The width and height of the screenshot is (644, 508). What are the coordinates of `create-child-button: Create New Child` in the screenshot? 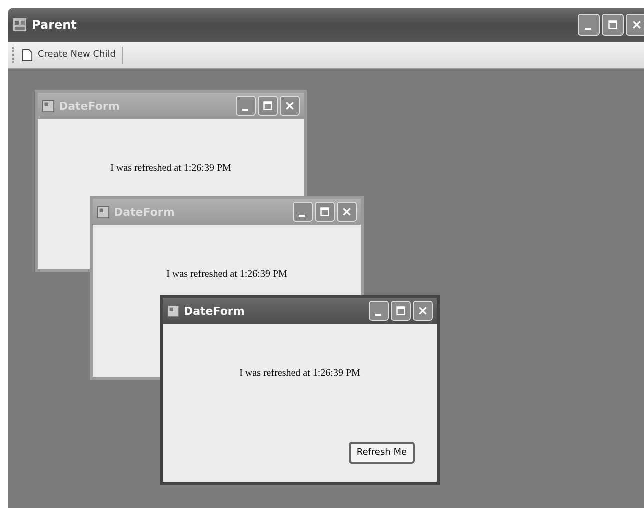 It's located at (71, 55).